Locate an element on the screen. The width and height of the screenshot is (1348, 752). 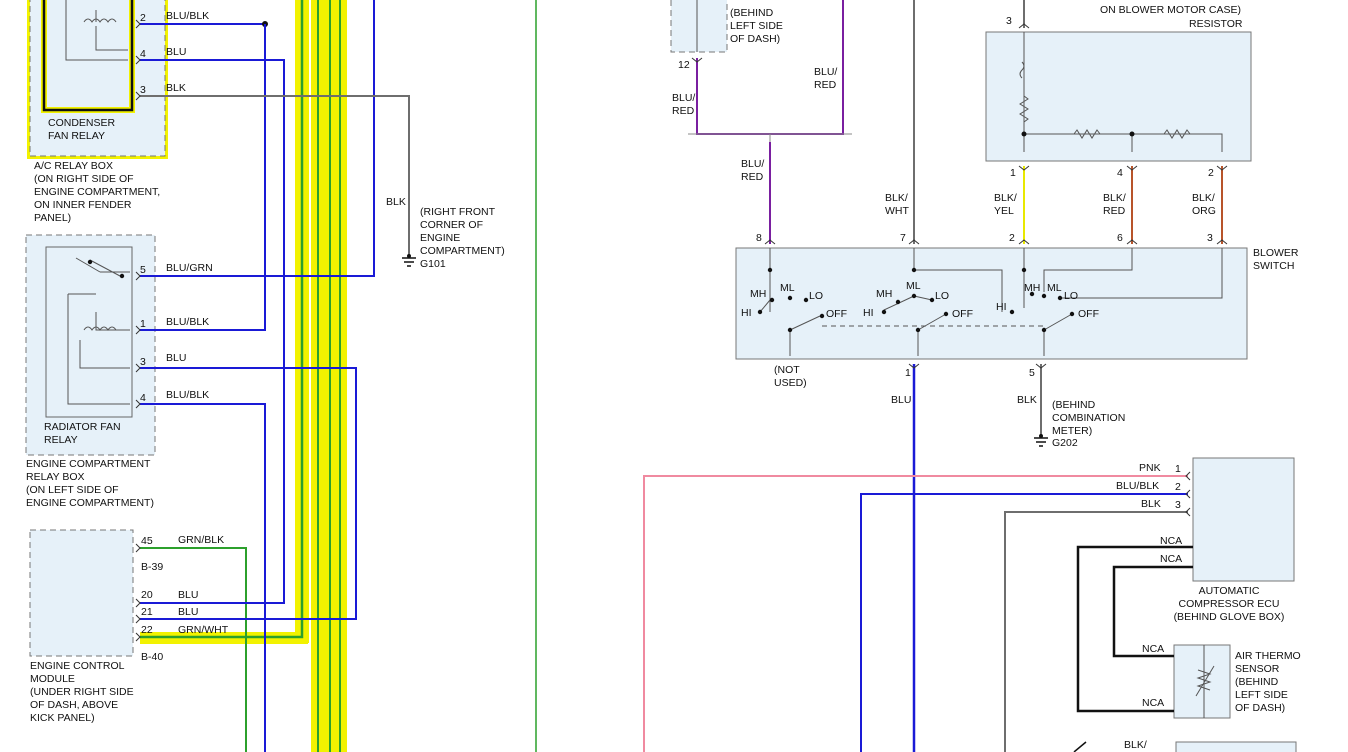
pin-res-2: 2 is located at coordinates (1211, 173).